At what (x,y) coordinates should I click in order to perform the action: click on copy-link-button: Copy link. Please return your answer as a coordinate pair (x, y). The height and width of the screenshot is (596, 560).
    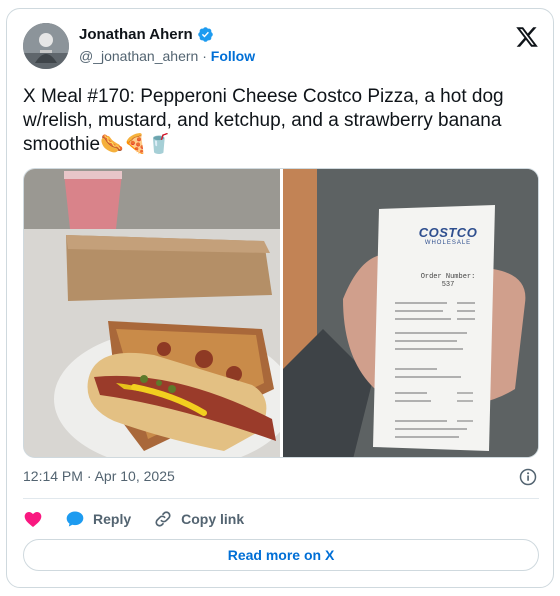
    Looking at the image, I should click on (198, 519).